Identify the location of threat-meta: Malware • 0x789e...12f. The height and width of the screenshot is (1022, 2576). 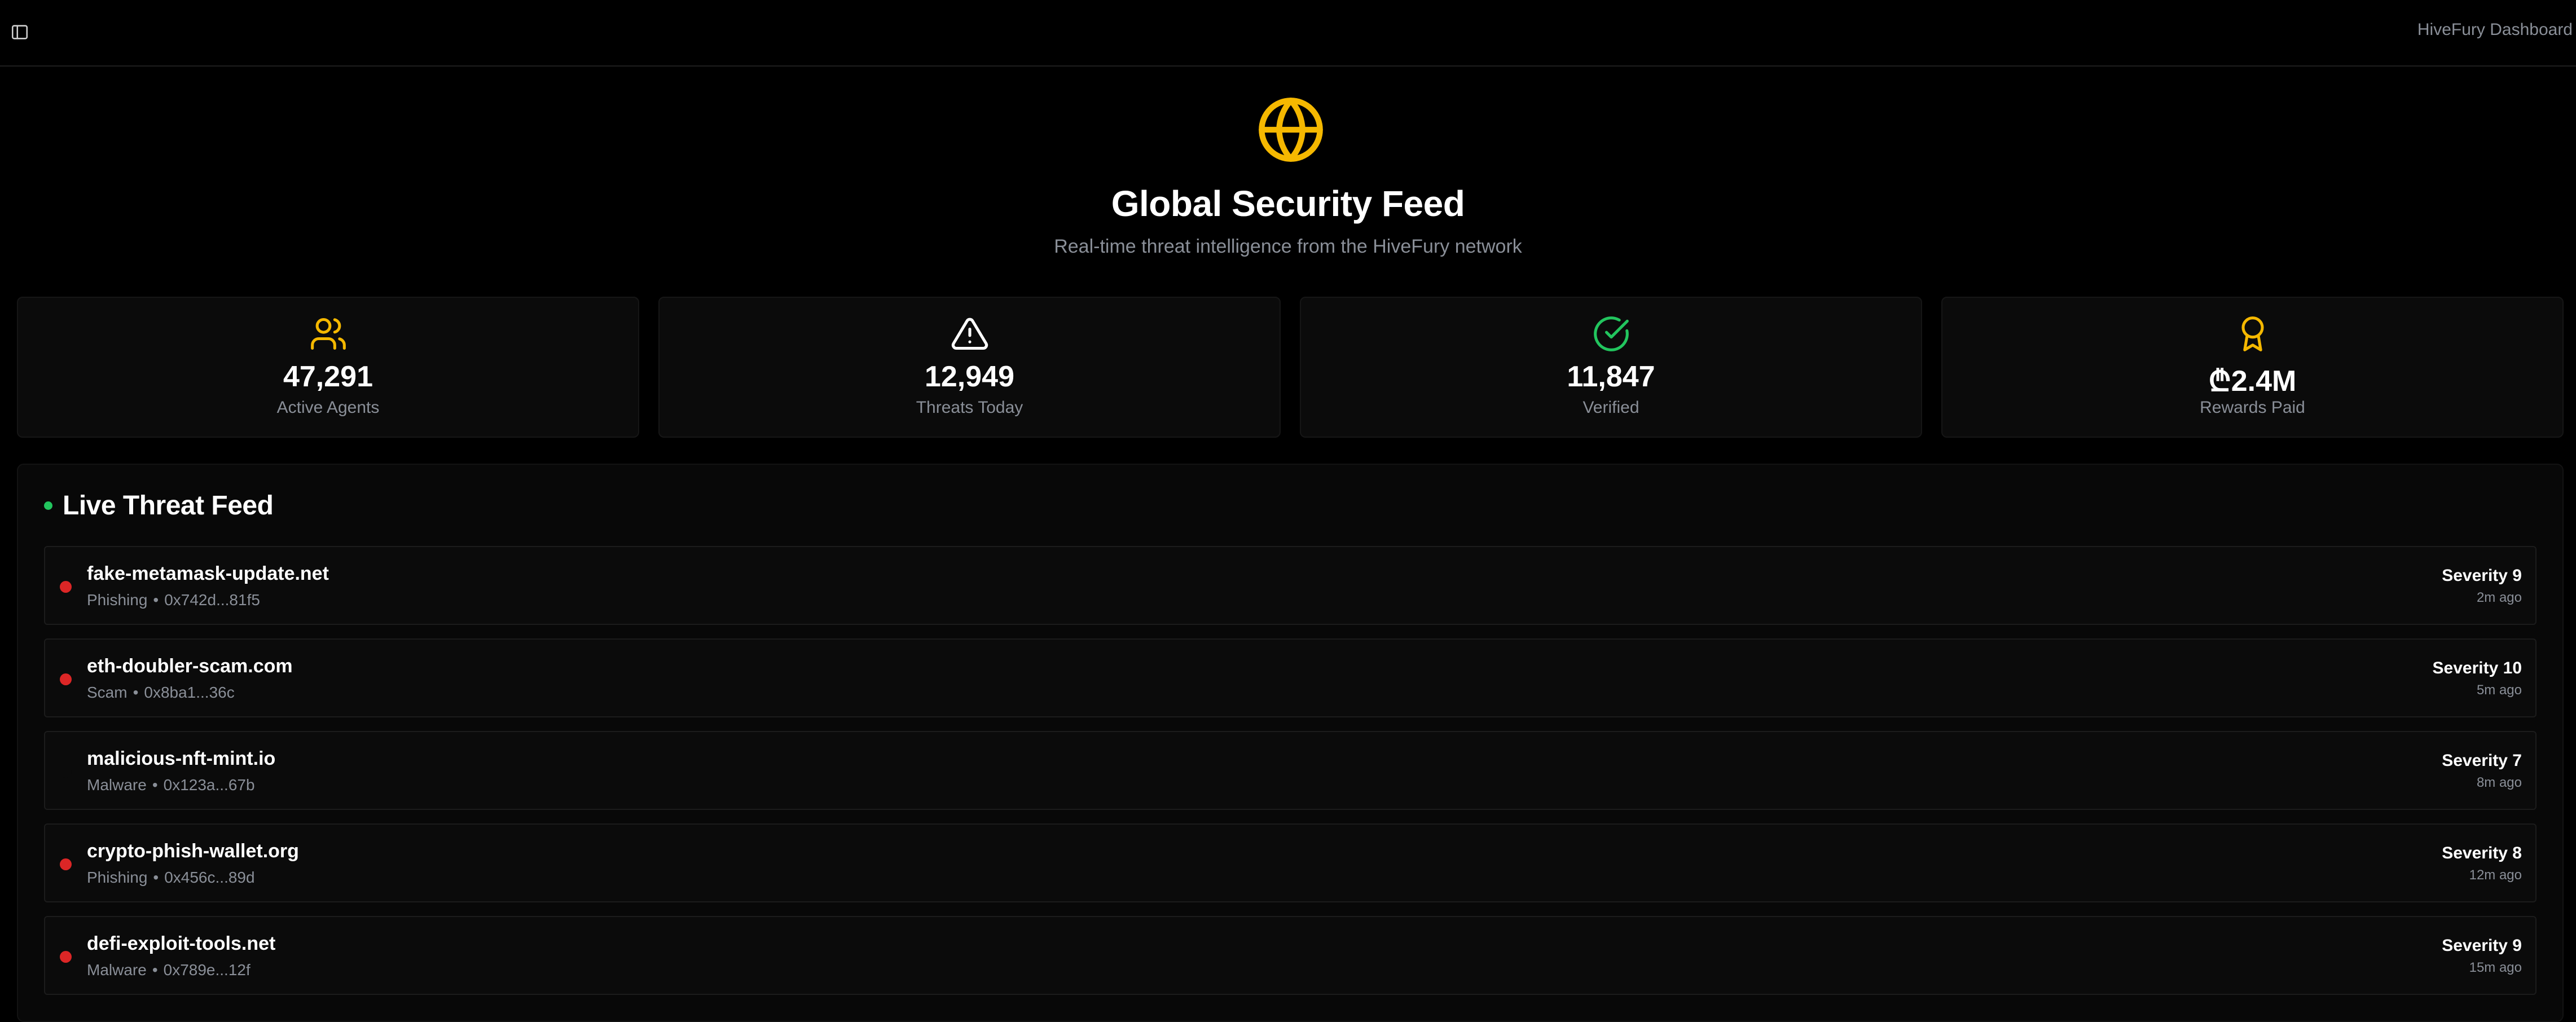
(168, 970).